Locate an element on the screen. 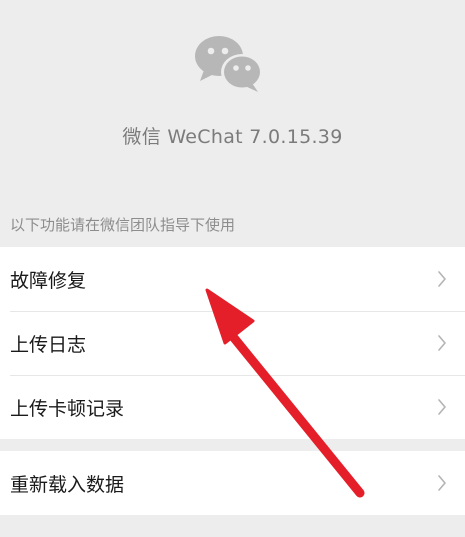  menu-item-upload-log: 上传日志 is located at coordinates (232, 343).